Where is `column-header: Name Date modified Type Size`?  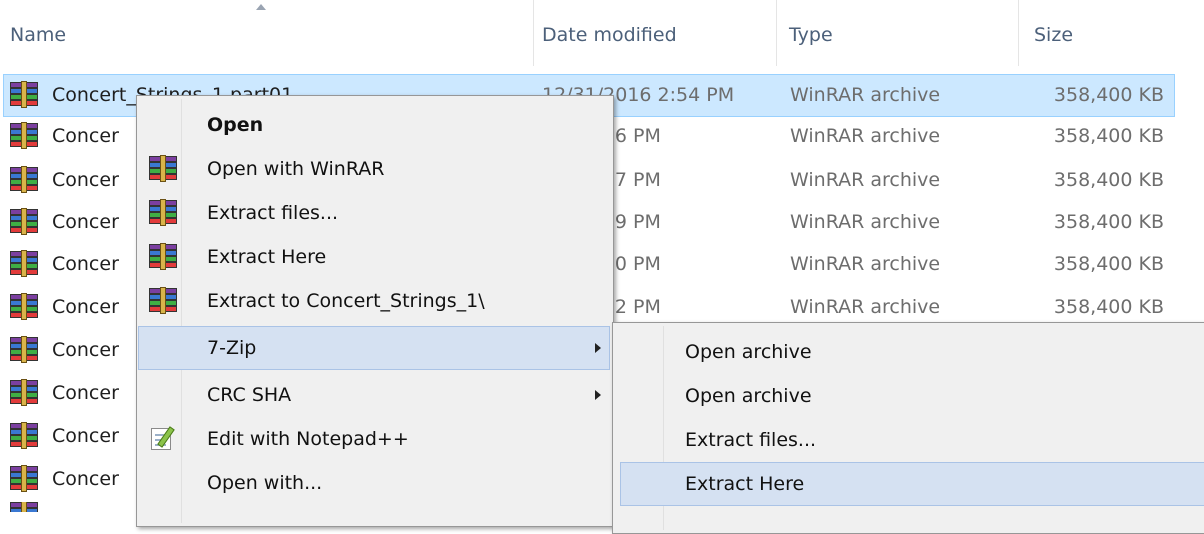
column-header: Name Date modified Type Size is located at coordinates (602, 33).